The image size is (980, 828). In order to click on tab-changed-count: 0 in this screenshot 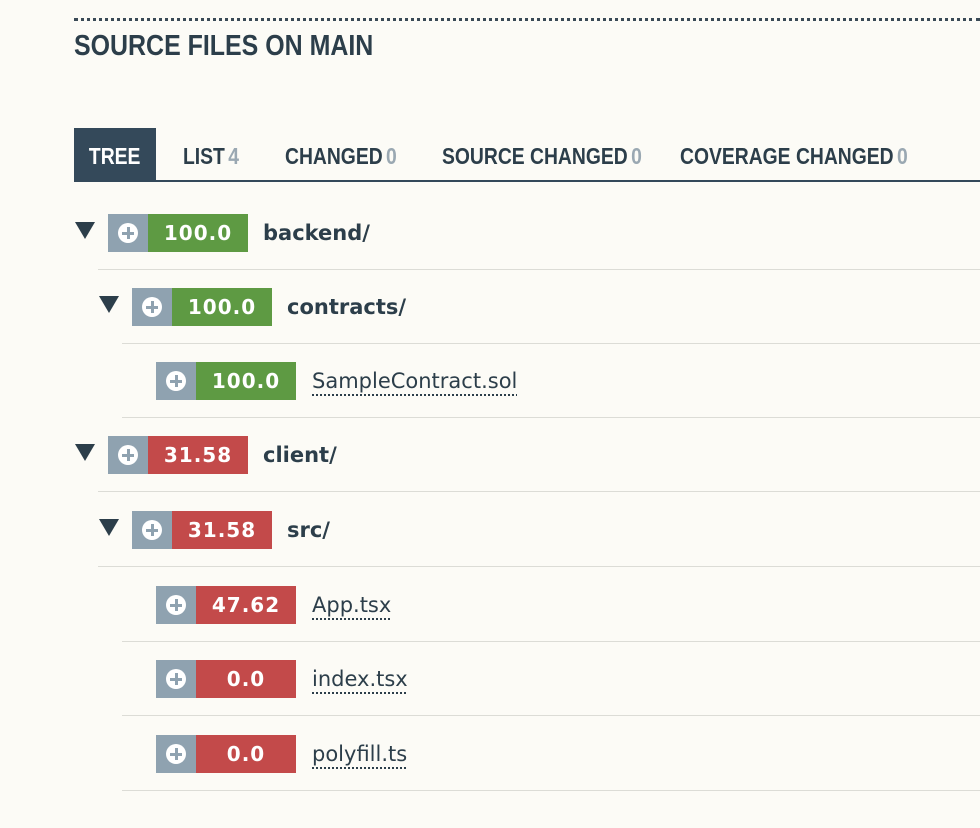, I will do `click(391, 156)`.